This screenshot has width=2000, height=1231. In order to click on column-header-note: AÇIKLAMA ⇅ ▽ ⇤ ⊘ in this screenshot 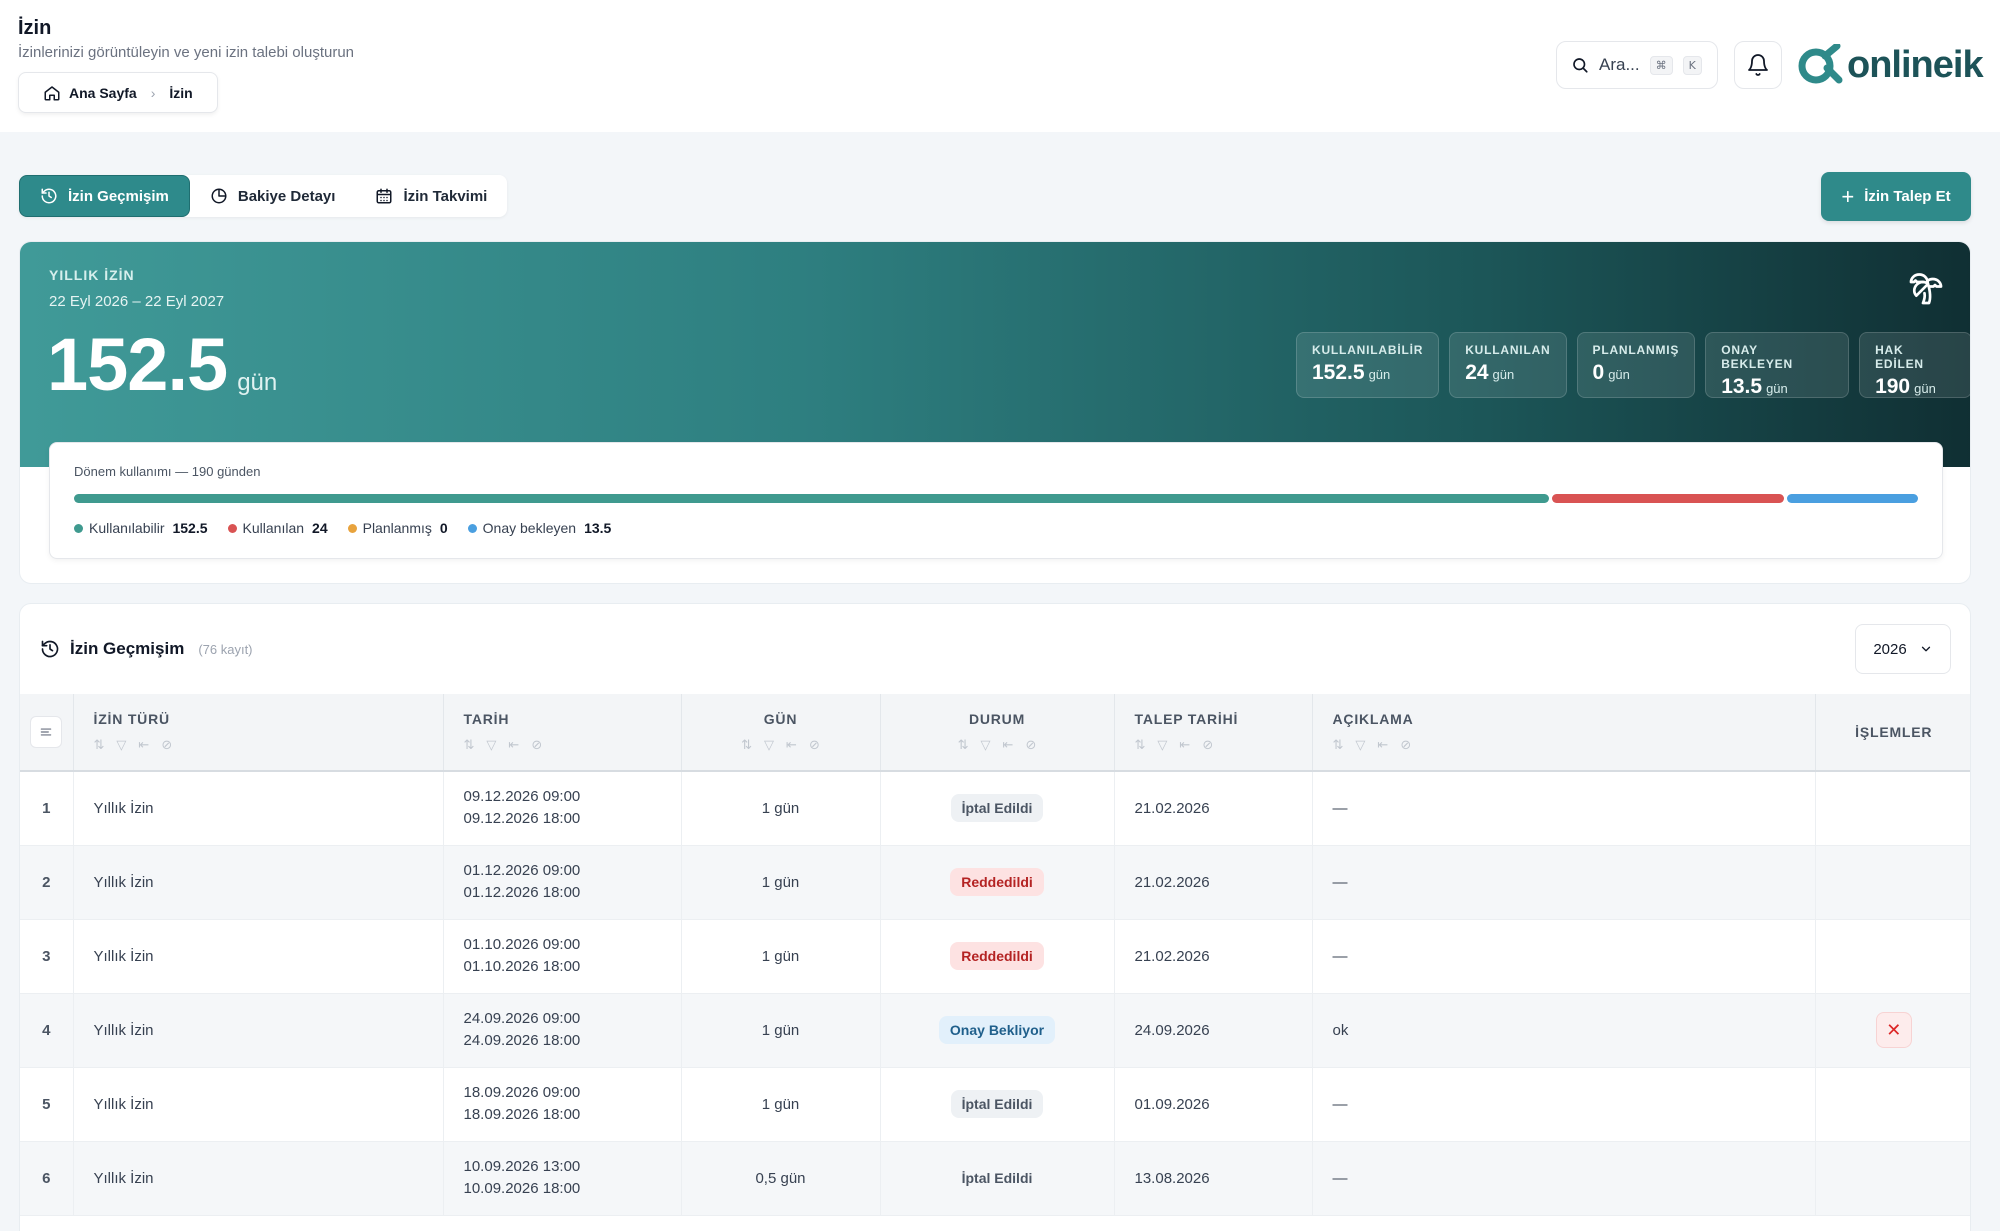, I will do `click(1564, 733)`.